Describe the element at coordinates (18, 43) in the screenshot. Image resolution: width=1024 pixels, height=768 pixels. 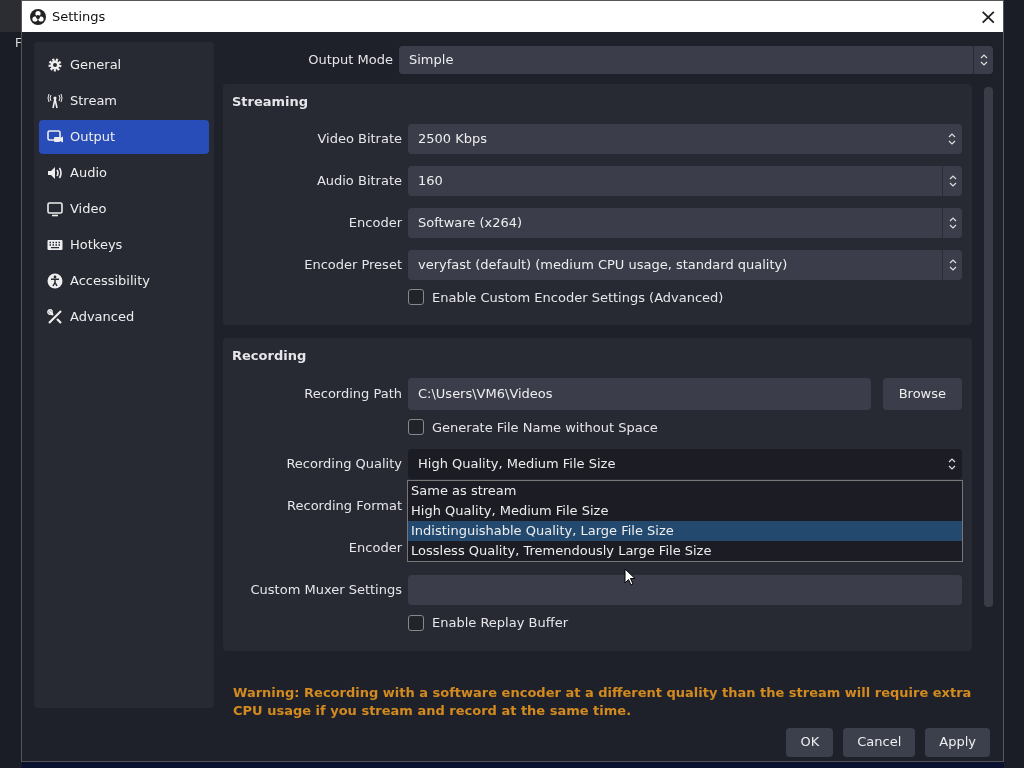
I see `menu-item: F` at that location.